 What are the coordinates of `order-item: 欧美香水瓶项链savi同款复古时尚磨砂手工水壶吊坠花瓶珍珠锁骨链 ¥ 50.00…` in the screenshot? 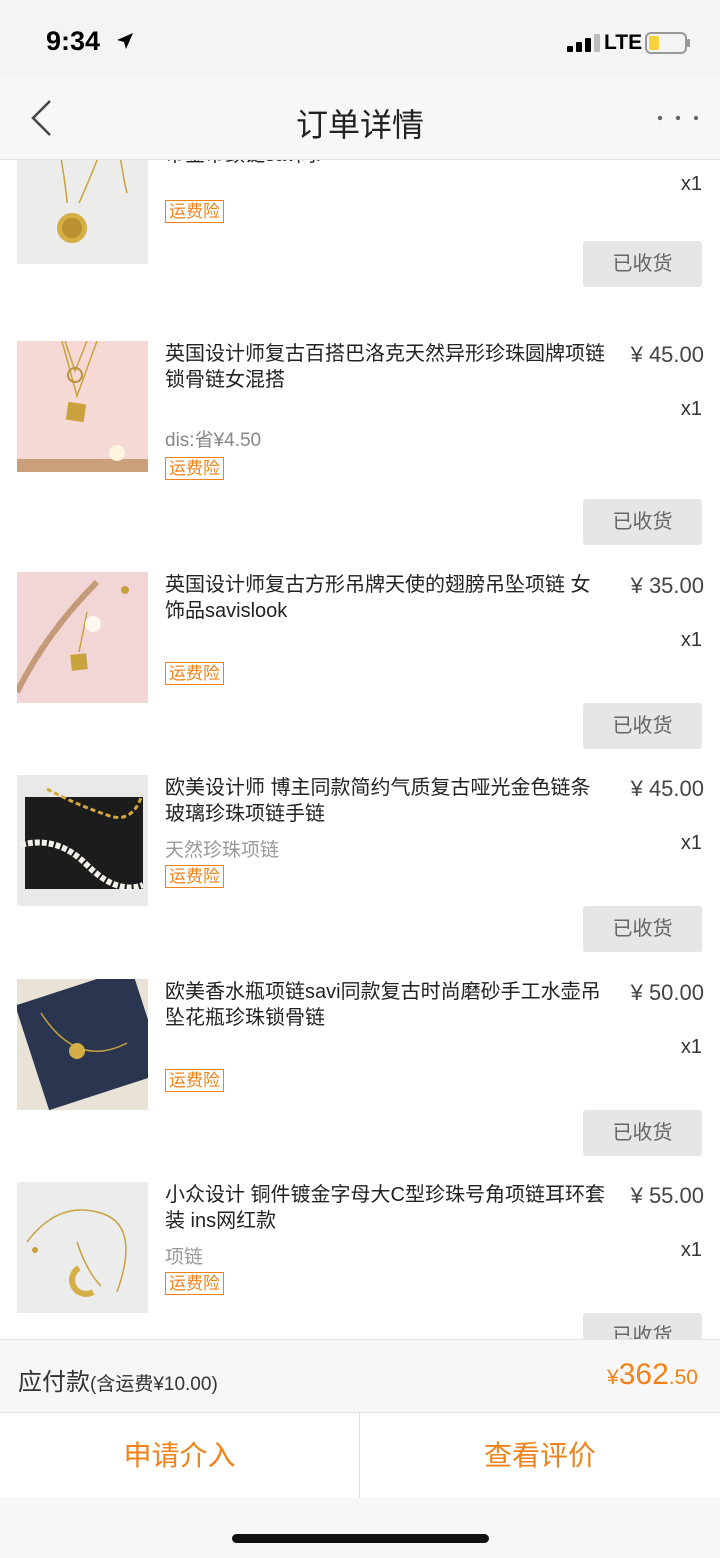 It's located at (360, 1080).